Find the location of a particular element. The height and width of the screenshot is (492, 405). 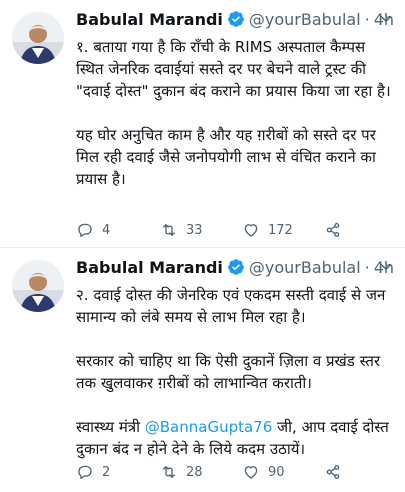

tweet-actions: 2 28 90 is located at coordinates (226, 472).